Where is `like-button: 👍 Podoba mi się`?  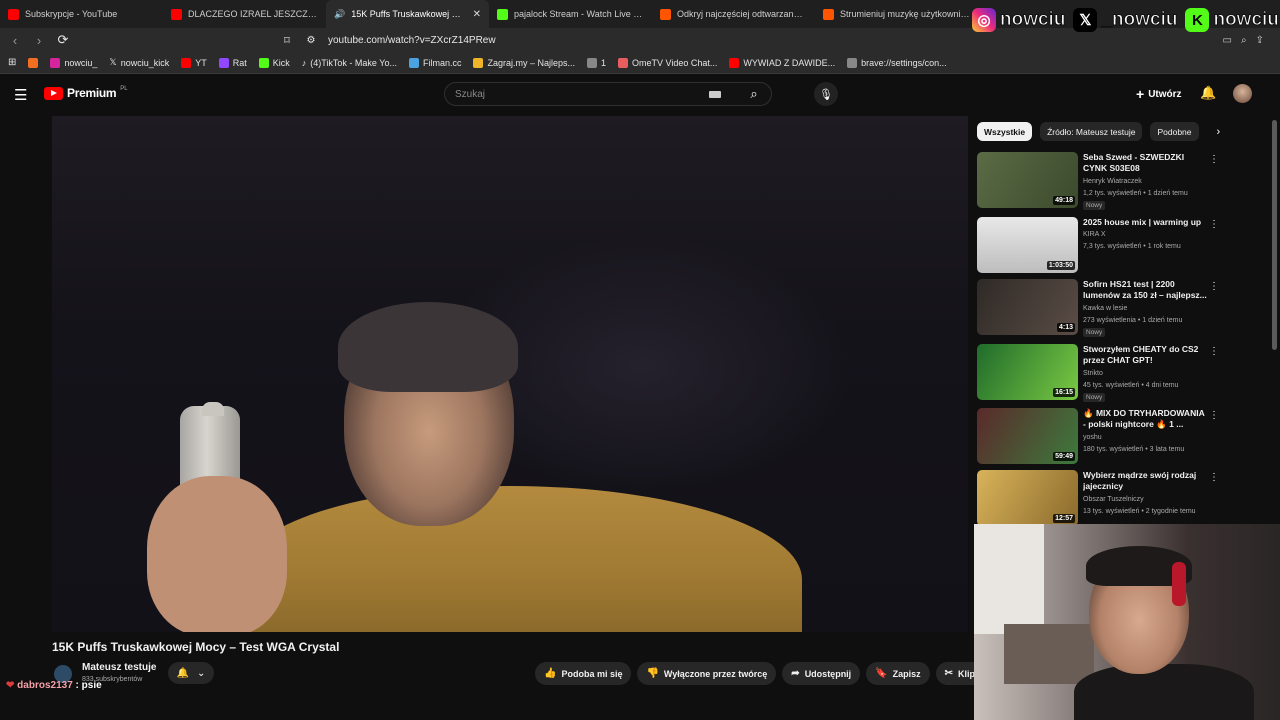
like-button: 👍 Podoba mi się is located at coordinates (583, 673).